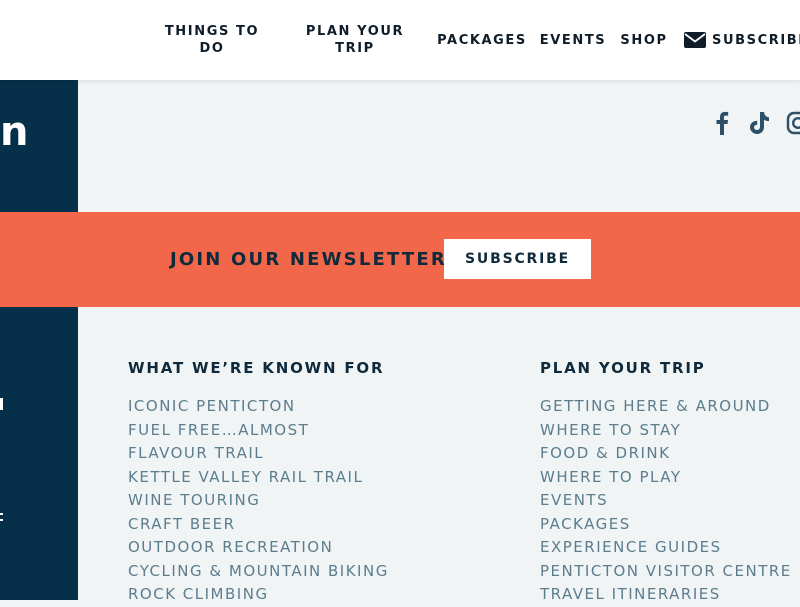 The height and width of the screenshot is (607, 800). What do you see at coordinates (666, 407) in the screenshot?
I see `footer-link: GETTING HERE & AROUND` at bounding box center [666, 407].